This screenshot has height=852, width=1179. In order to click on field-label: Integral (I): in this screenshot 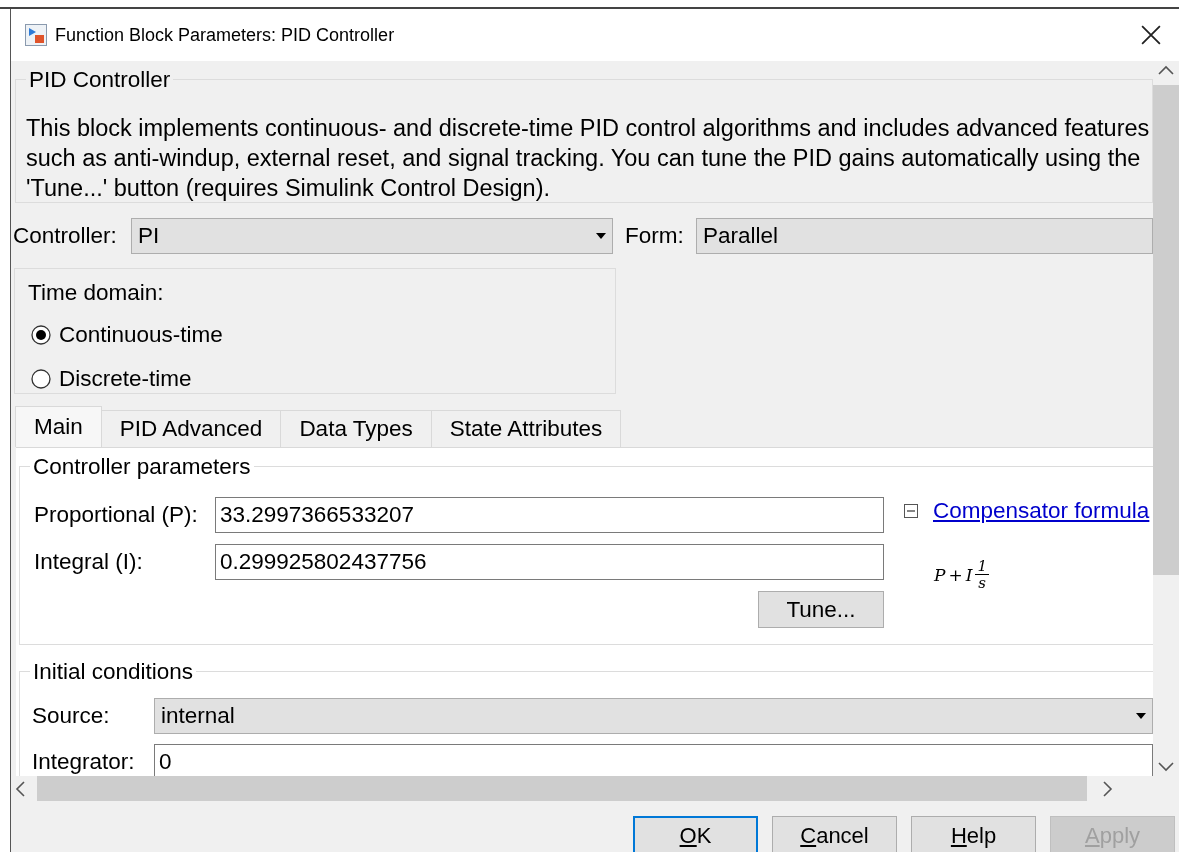, I will do `click(89, 562)`.